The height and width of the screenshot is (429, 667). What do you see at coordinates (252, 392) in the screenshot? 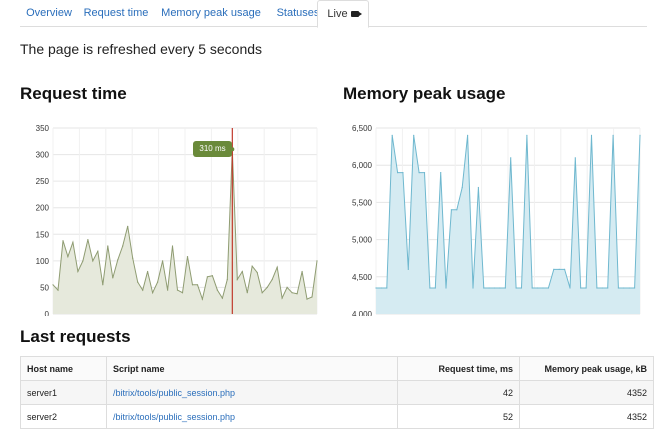
I see `script-cell: /bitrix/tools/public_session.php` at bounding box center [252, 392].